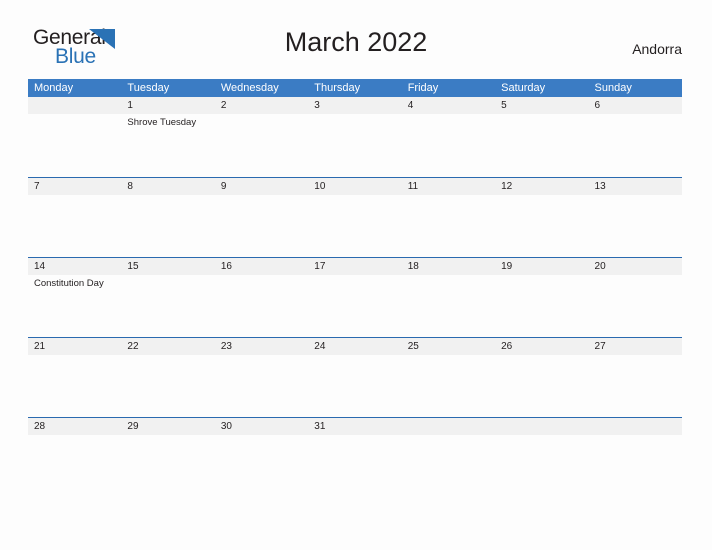 This screenshot has width=712, height=550. What do you see at coordinates (523, 88) in the screenshot?
I see `weekday-header-saturday: Saturday` at bounding box center [523, 88].